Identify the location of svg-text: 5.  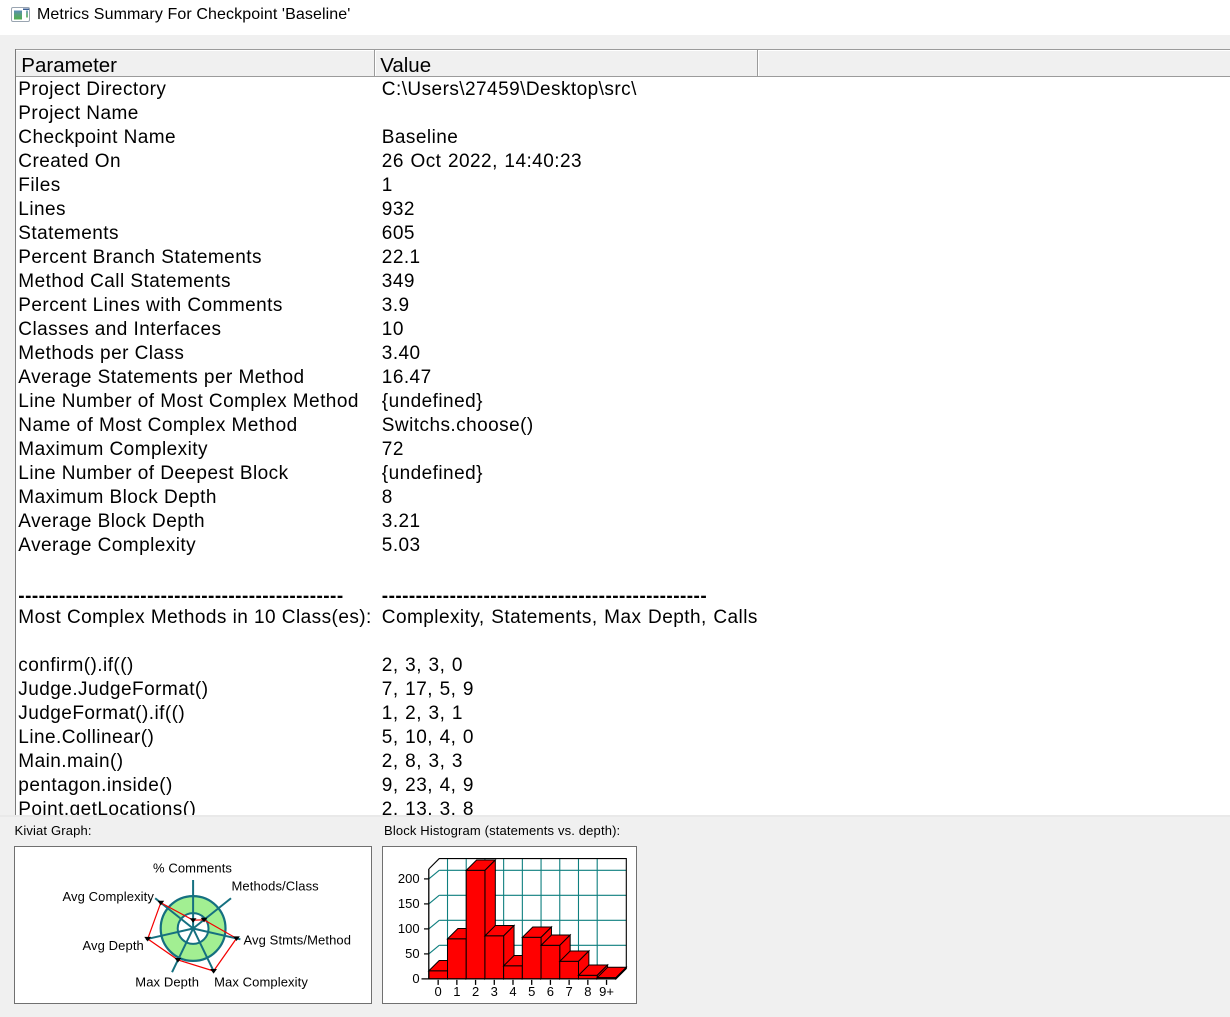
(531, 991).